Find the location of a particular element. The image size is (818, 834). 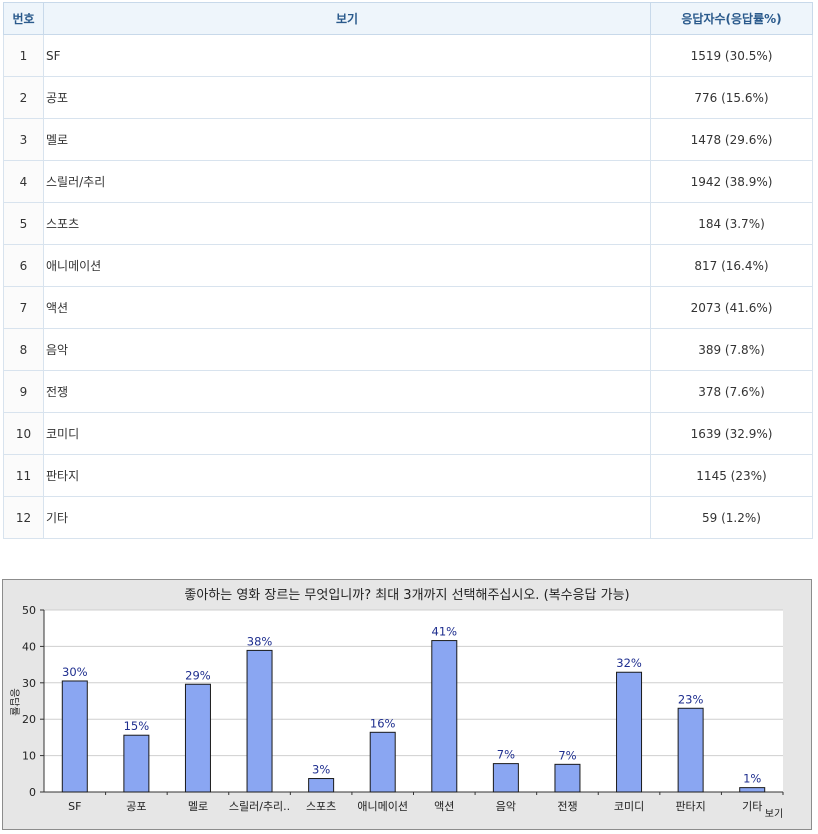

x-category-label: 멜로 is located at coordinates (198, 806).